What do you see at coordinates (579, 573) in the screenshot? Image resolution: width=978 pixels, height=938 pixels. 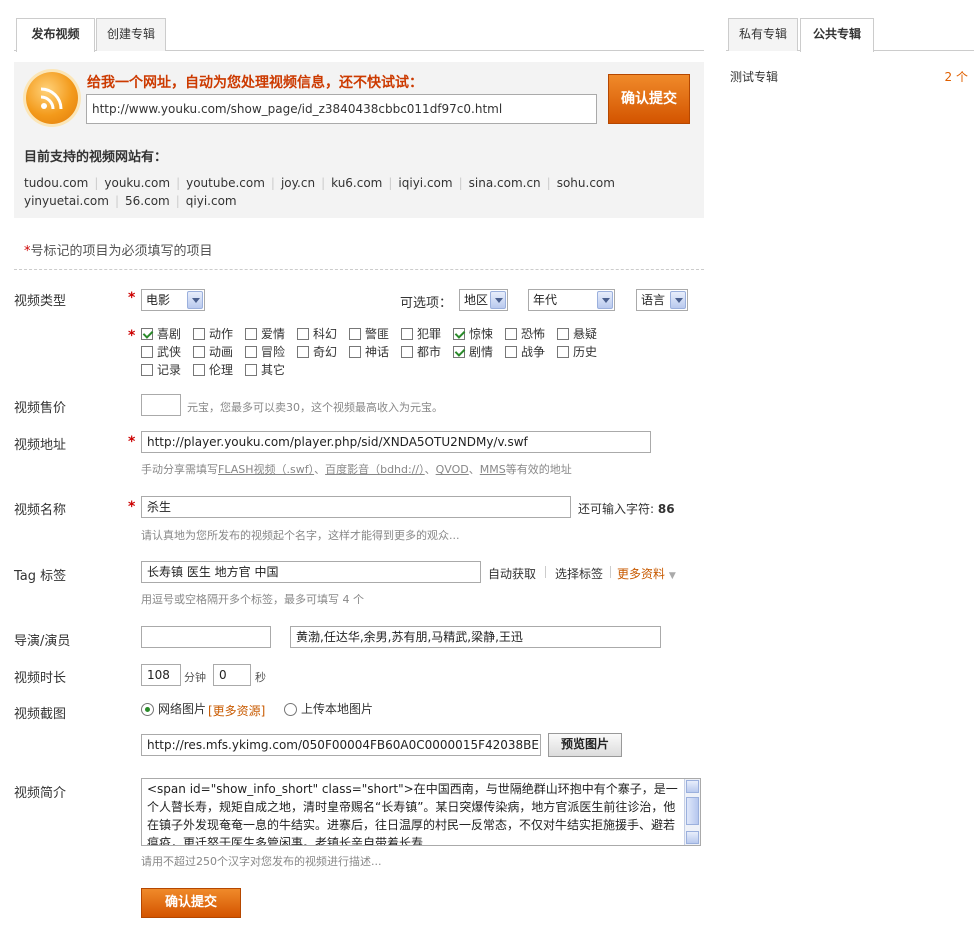 I see `select-tags-link: 选择标签` at bounding box center [579, 573].